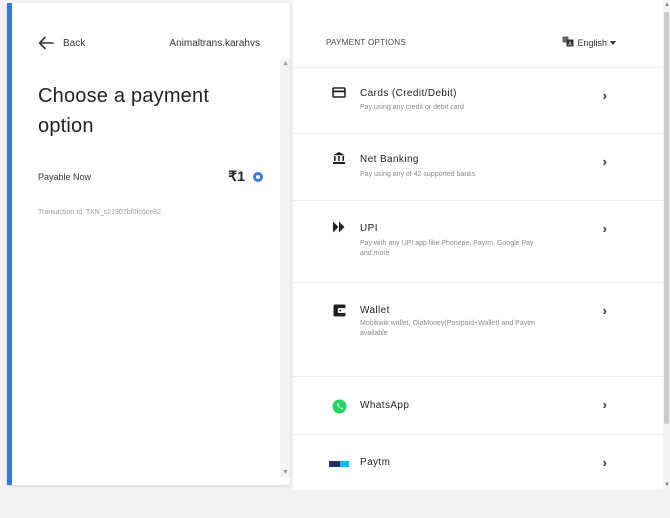 This screenshot has height=518, width=670. Describe the element at coordinates (124, 111) in the screenshot. I see `page-title: Choose a payment option` at that location.